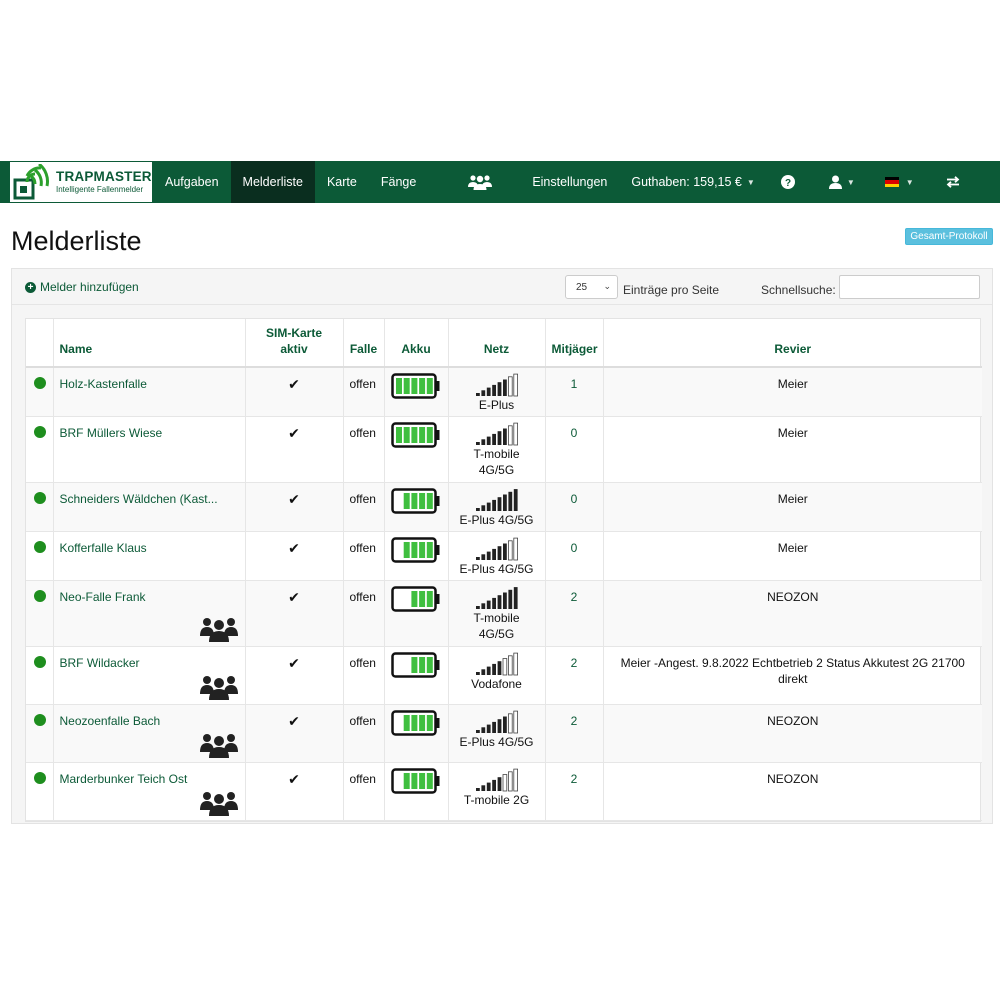  What do you see at coordinates (953, 182) in the screenshot?
I see `nav-switch` at bounding box center [953, 182].